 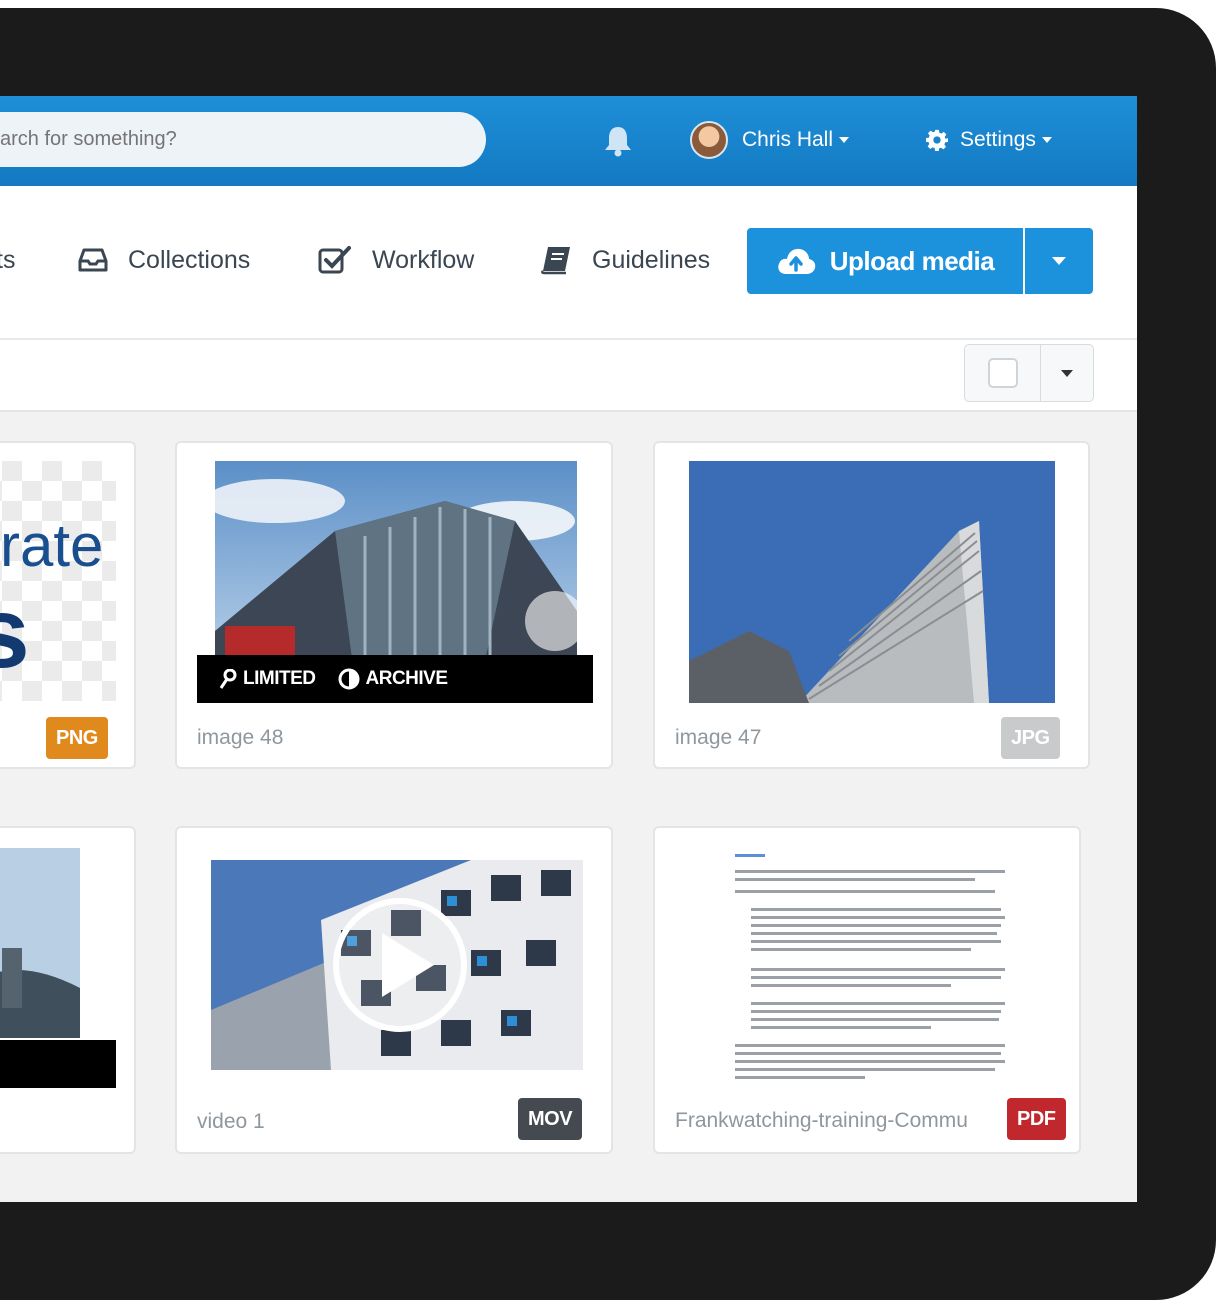 I want to click on nav-item-label: ts, so click(x=8, y=259).